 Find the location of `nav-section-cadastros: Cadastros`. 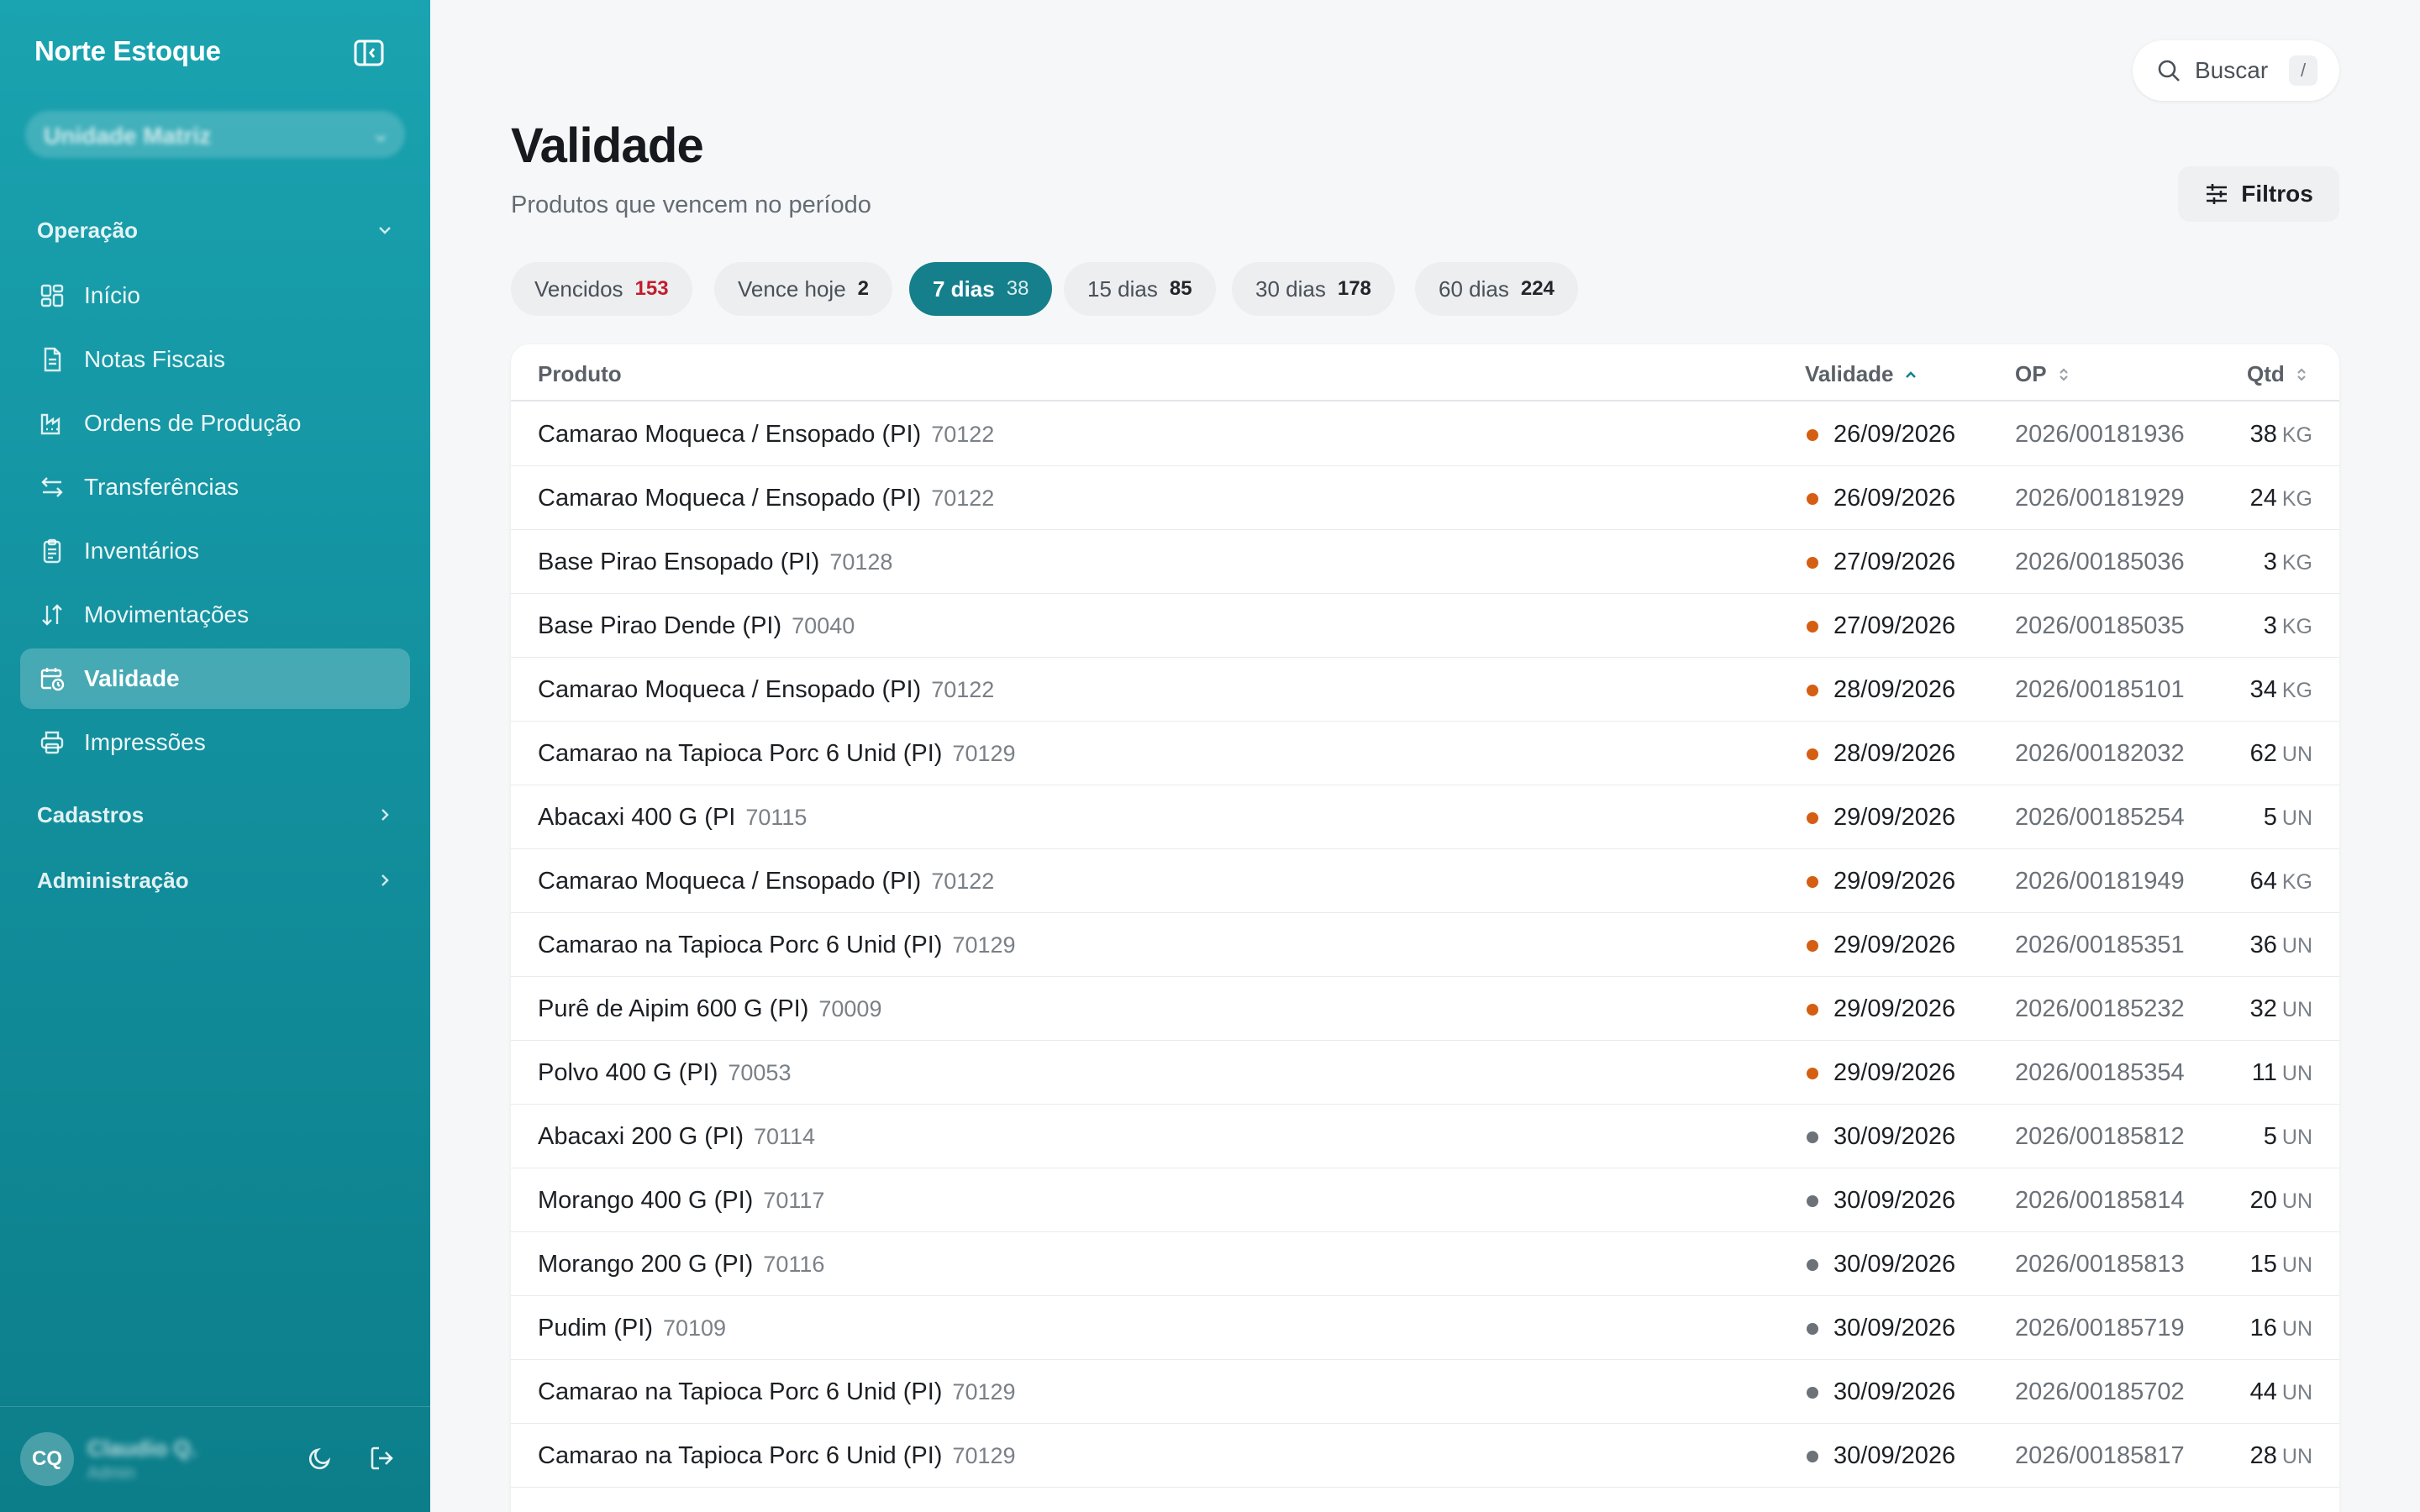

nav-section-cadastros: Cadastros is located at coordinates (216, 814).